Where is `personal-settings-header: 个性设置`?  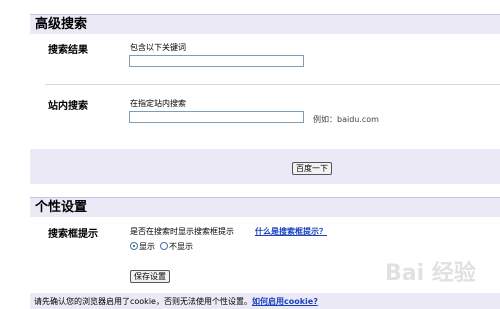 personal-settings-header: 个性设置 is located at coordinates (265, 207).